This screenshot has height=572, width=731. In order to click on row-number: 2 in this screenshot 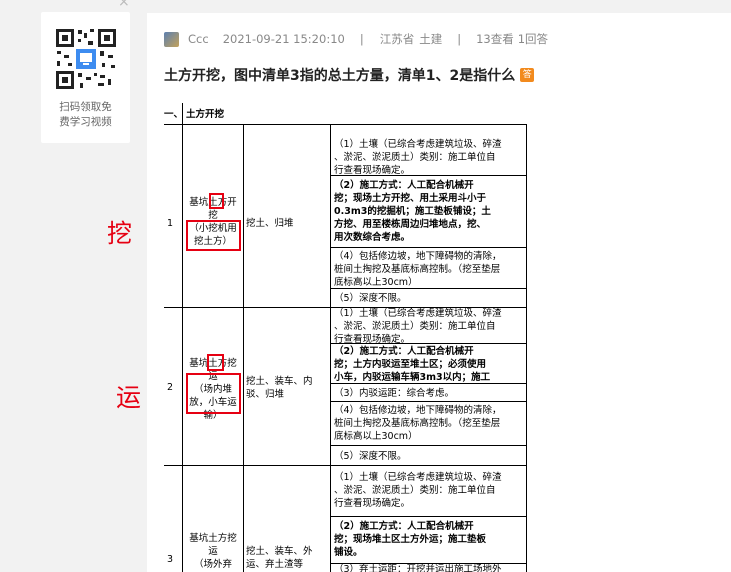, I will do `click(170, 387)`.